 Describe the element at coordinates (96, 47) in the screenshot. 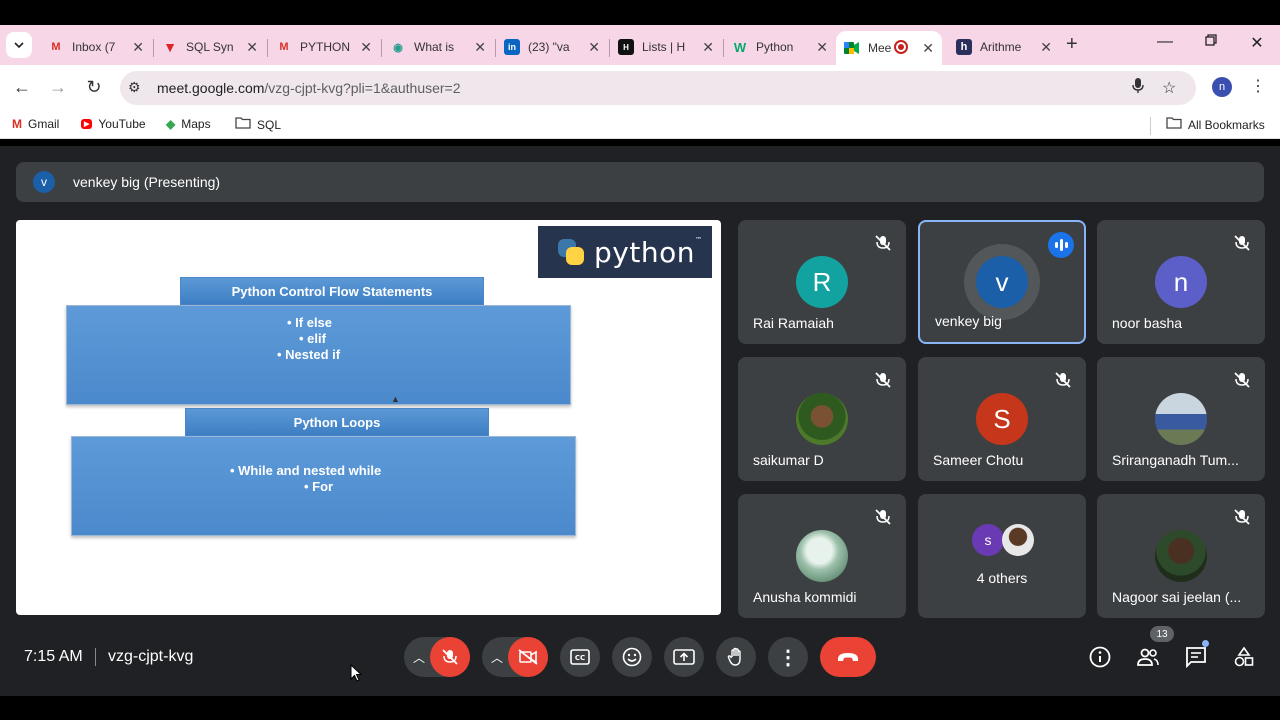

I see `tab-gmail-inbox: M Inbox (7 ✕` at that location.